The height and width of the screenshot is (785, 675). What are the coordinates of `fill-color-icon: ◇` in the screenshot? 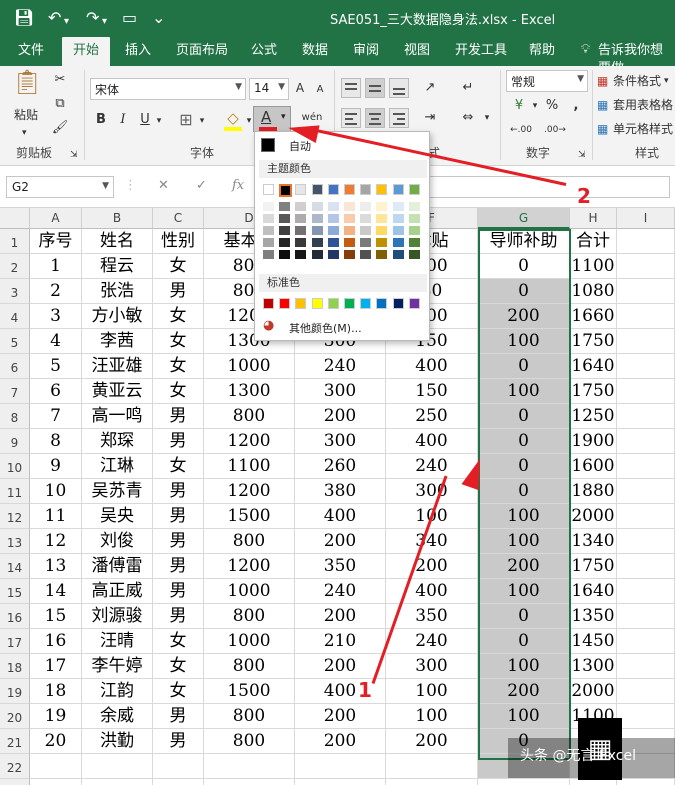 It's located at (233, 118).